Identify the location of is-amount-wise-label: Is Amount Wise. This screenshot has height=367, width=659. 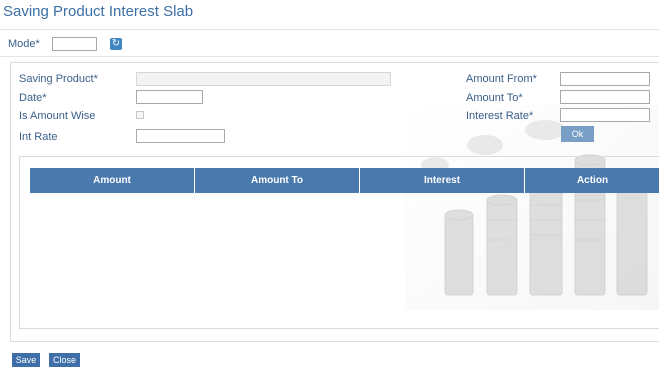
(57, 116).